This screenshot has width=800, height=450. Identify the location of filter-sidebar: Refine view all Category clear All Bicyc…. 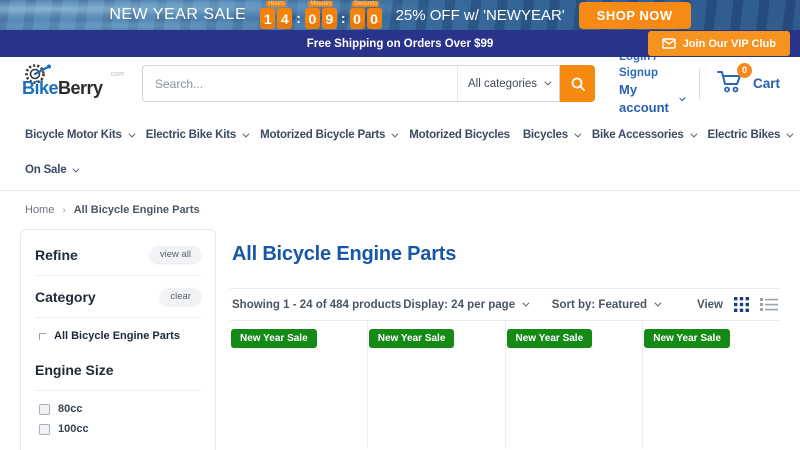
(118, 339).